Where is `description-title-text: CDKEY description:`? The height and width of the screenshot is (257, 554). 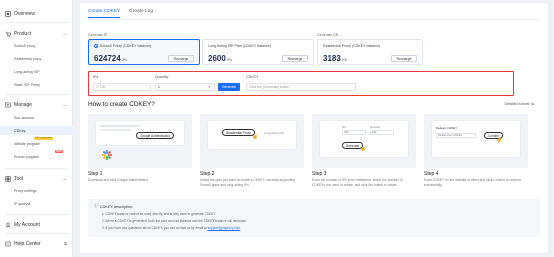
description-title-text: CDKEY description: is located at coordinates (116, 206).